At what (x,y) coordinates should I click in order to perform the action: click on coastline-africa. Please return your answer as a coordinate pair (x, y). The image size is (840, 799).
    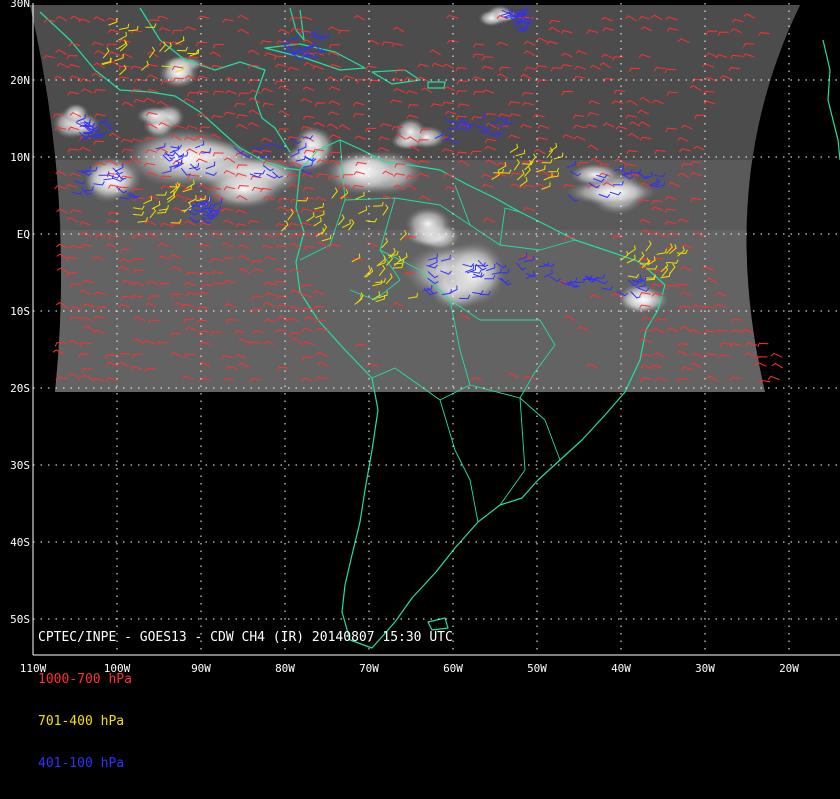
    Looking at the image, I should click on (831, 100).